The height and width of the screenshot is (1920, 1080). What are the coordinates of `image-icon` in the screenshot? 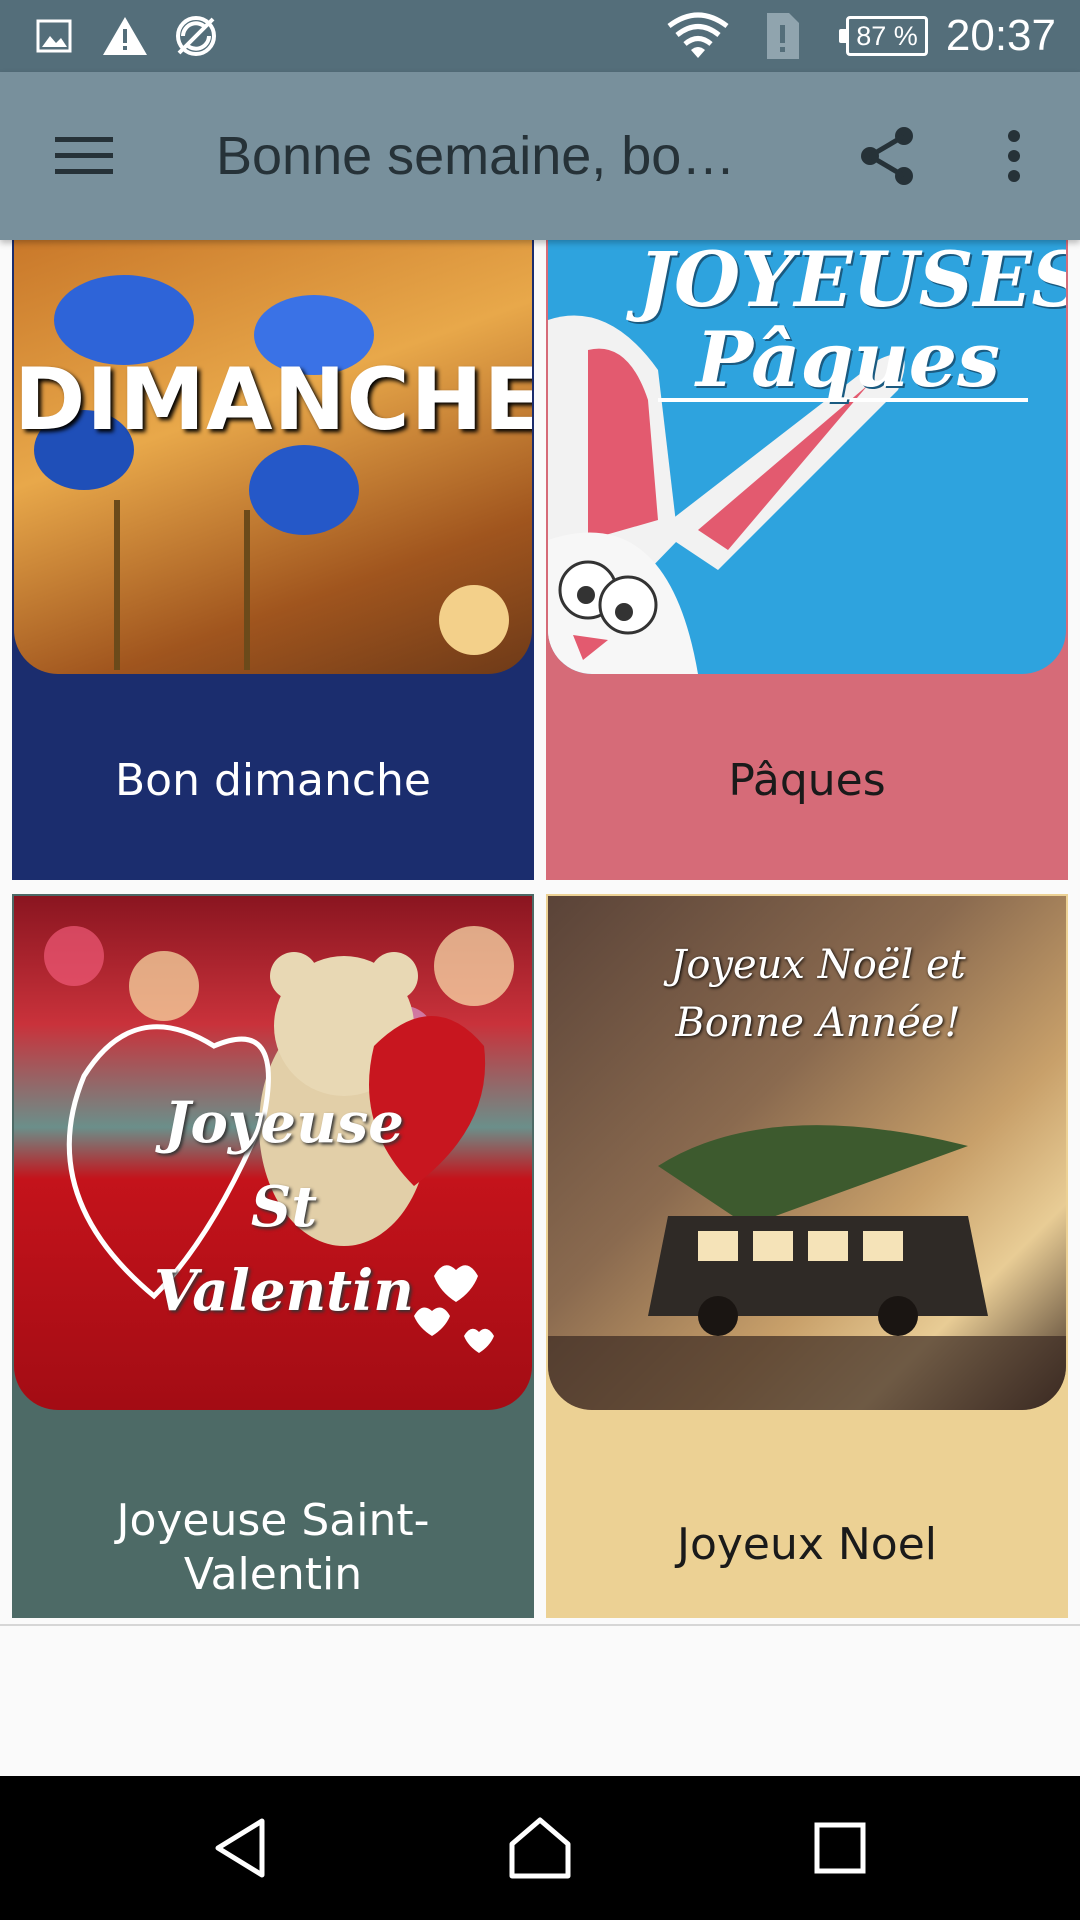 It's located at (54, 36).